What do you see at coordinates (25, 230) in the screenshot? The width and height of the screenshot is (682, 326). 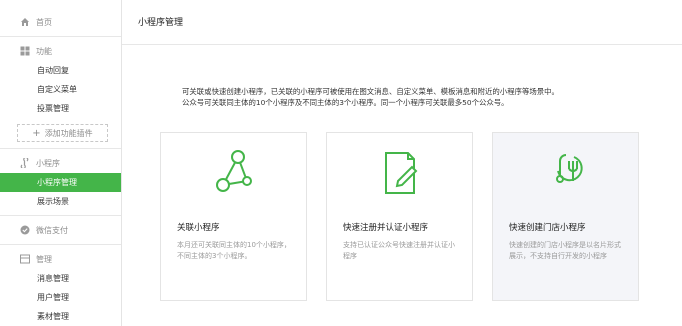 I see `check-circle-icon` at bounding box center [25, 230].